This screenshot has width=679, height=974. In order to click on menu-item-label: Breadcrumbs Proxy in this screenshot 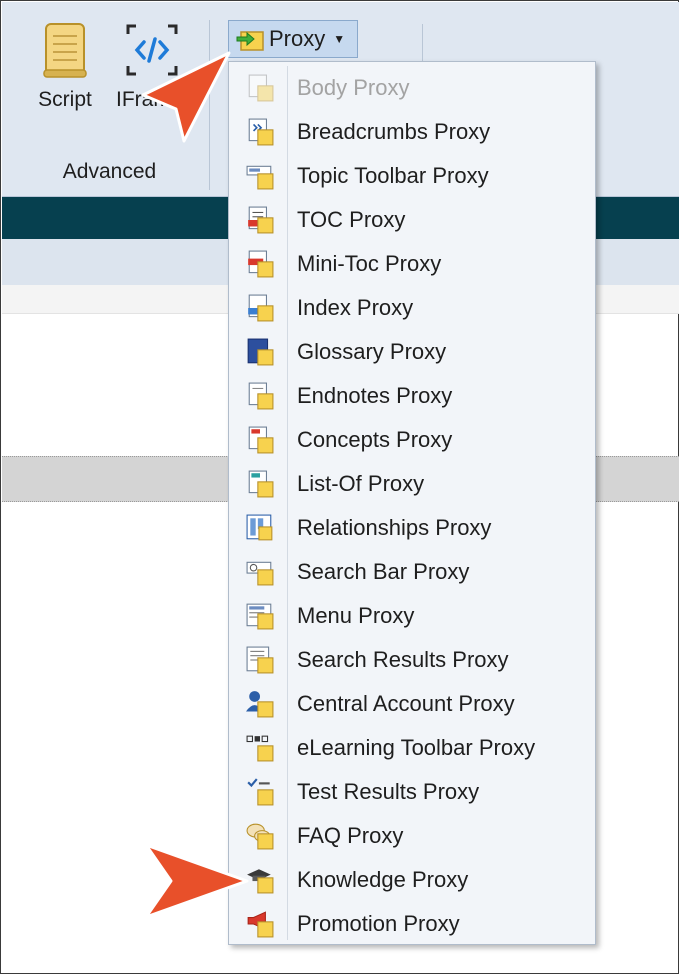, I will do `click(394, 131)`.